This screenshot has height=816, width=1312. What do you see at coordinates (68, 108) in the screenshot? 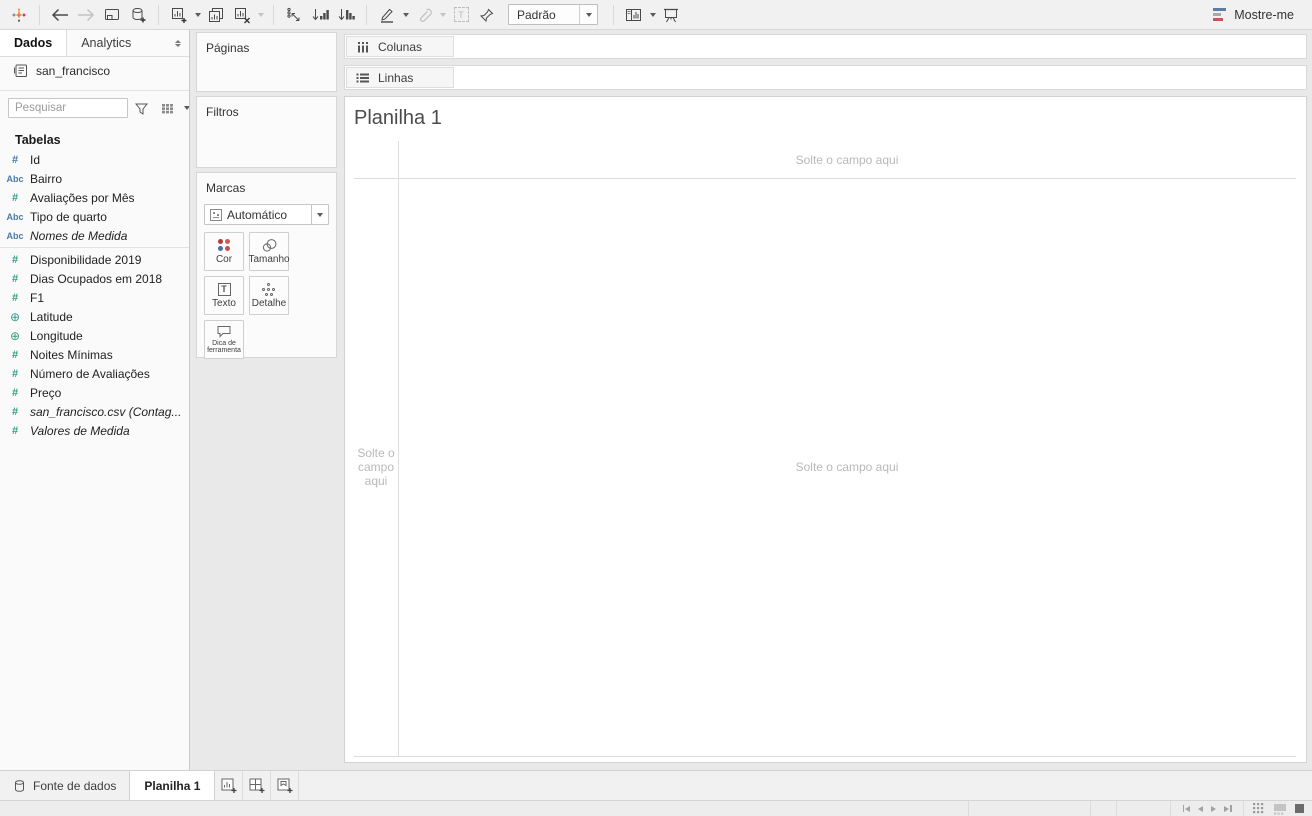
I see `search-input` at bounding box center [68, 108].